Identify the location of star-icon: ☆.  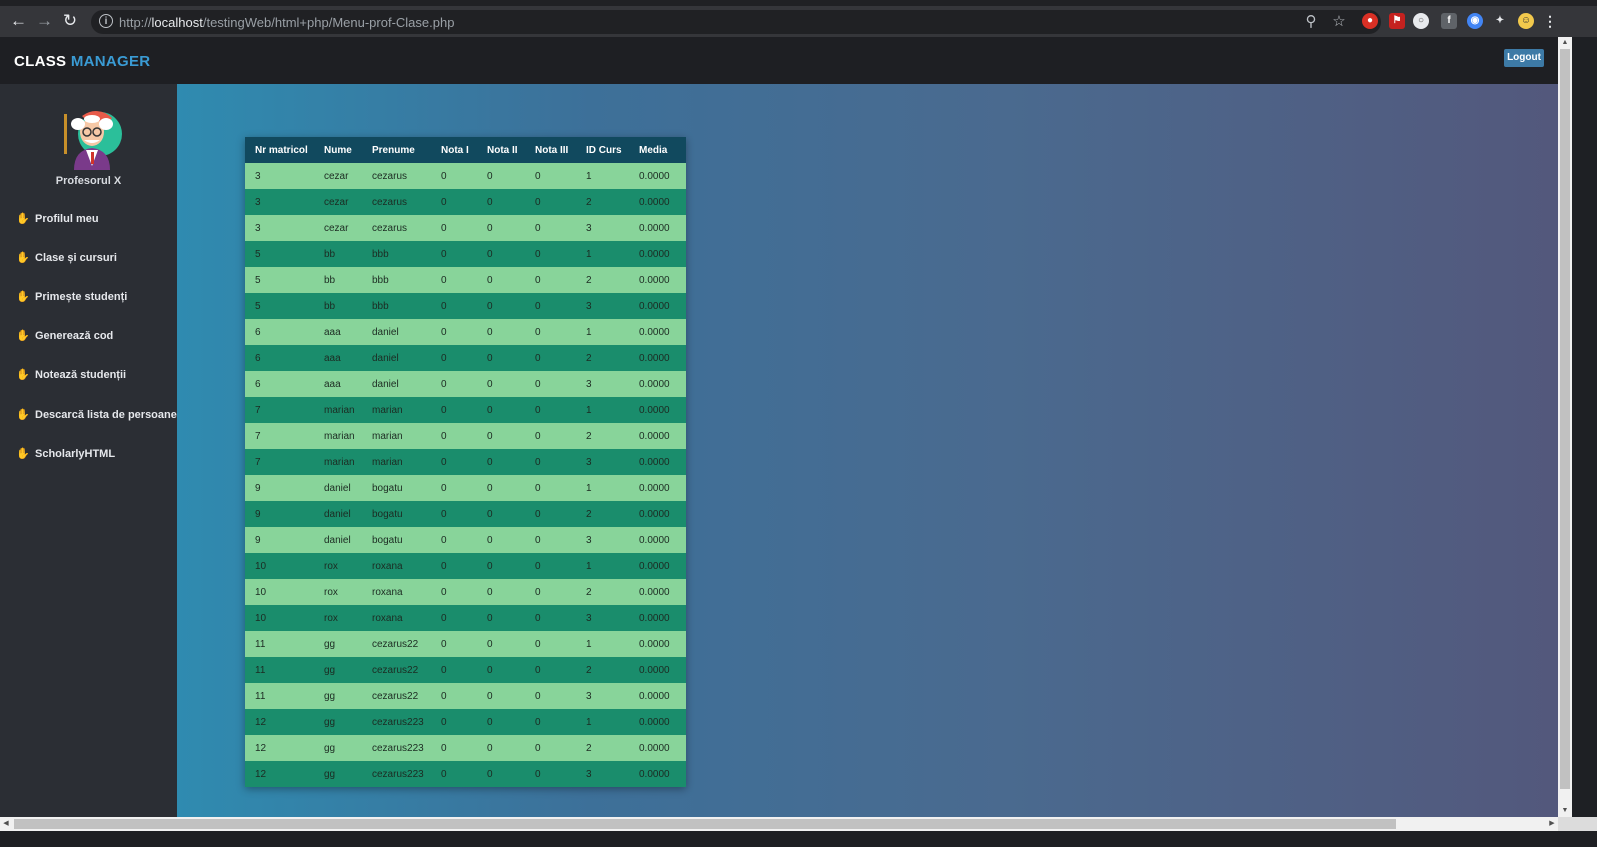
(1339, 22).